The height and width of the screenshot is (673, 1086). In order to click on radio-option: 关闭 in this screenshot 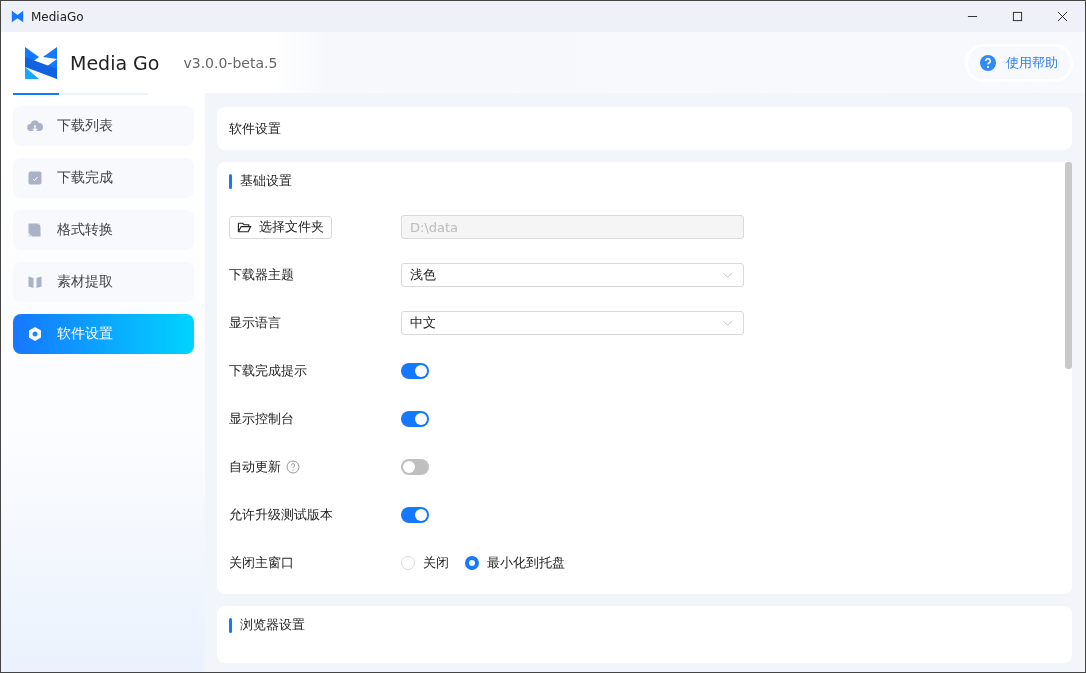, I will do `click(425, 563)`.